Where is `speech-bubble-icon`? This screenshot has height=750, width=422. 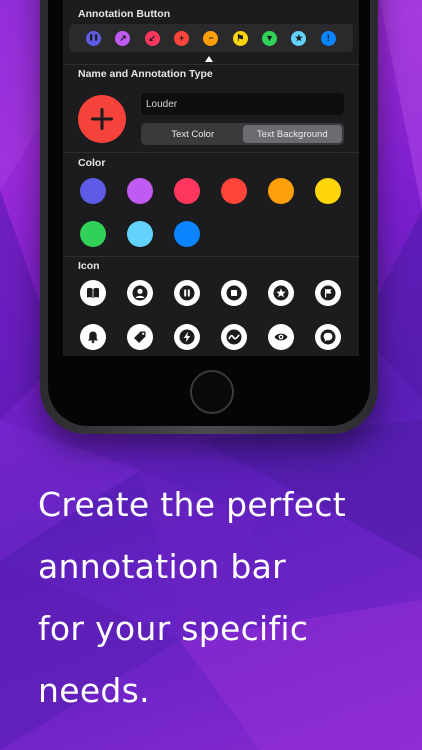
speech-bubble-icon is located at coordinates (328, 337).